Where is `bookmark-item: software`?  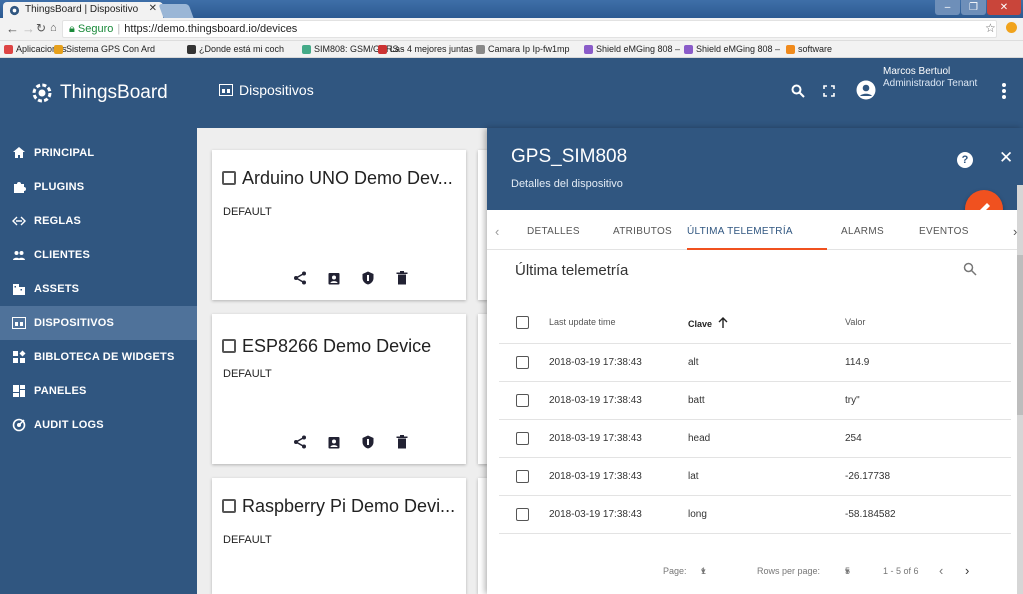 bookmark-item: software is located at coordinates (809, 49).